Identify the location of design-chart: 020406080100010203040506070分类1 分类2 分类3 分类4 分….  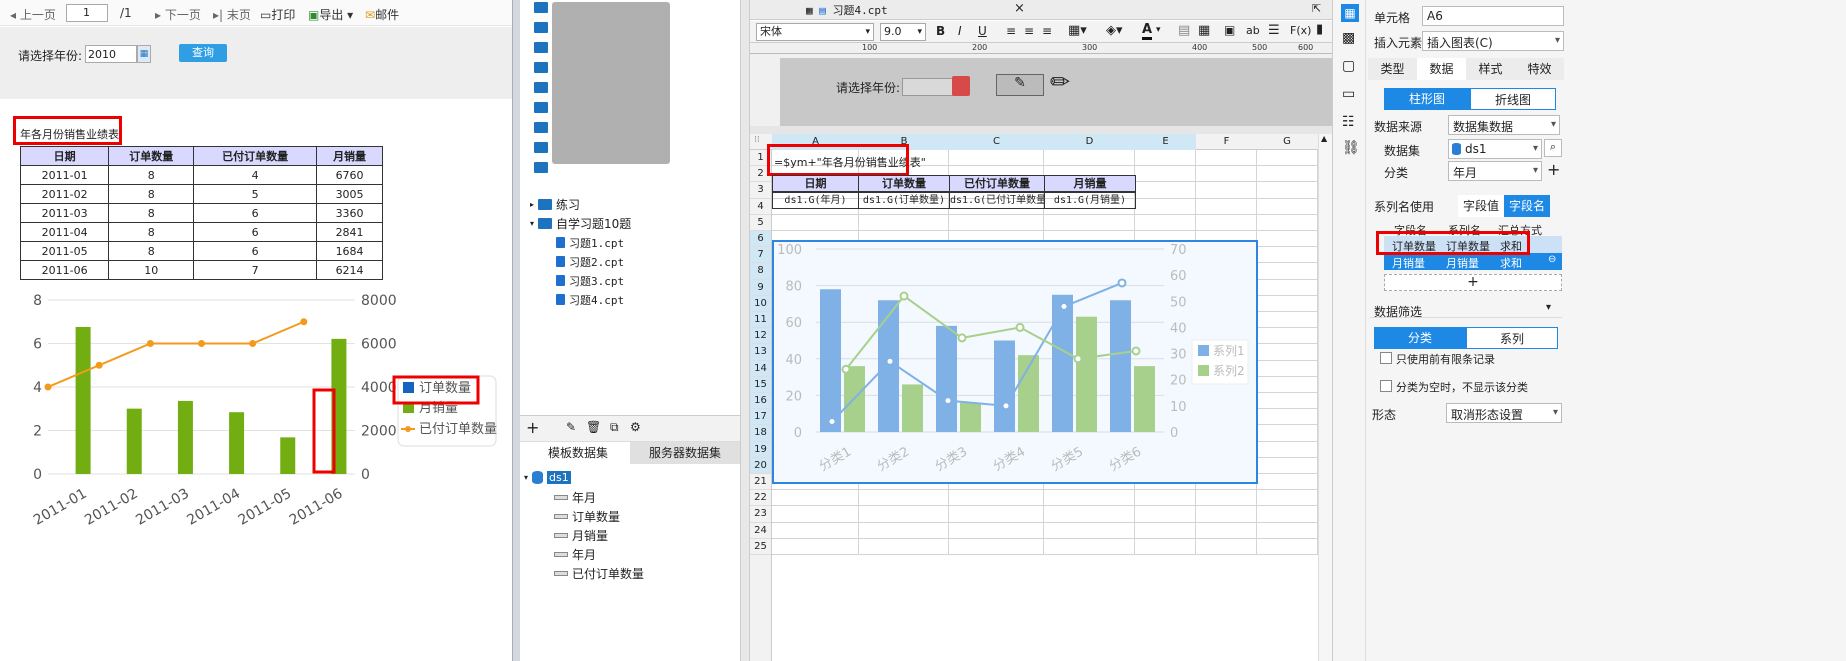
(1015, 362).